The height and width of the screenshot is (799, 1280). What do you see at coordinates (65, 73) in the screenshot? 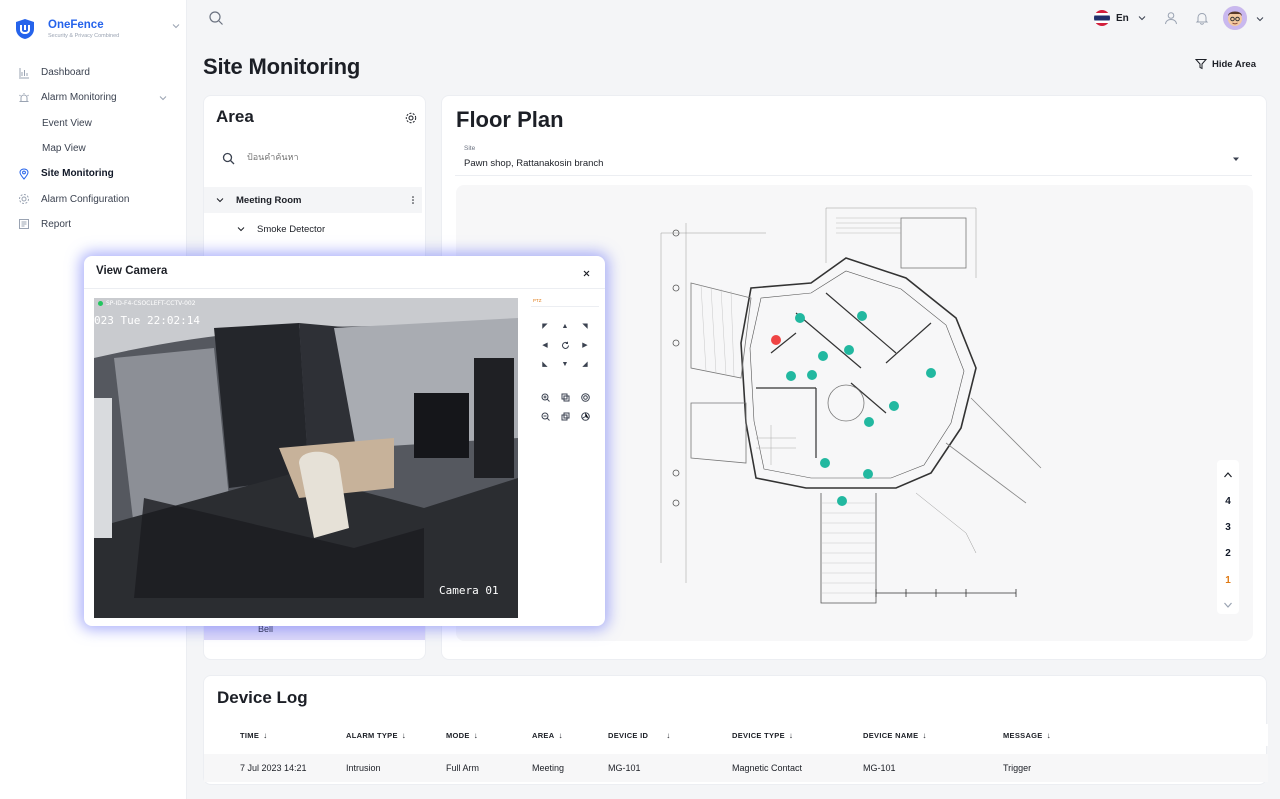
I see `sidebar-item-label: Dashboard` at bounding box center [65, 73].